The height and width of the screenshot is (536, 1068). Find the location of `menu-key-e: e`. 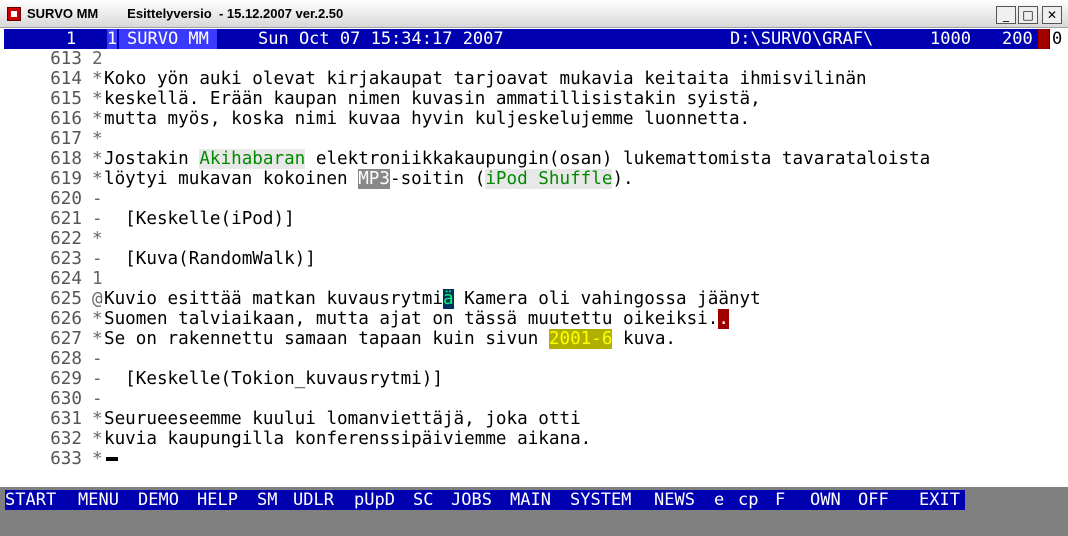

menu-key-e: e is located at coordinates (719, 500).